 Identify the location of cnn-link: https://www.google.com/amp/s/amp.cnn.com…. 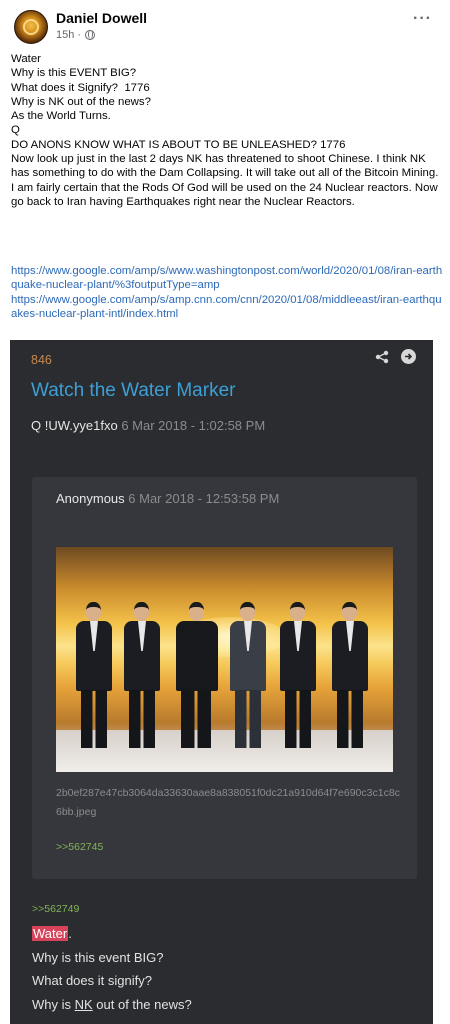
(227, 307).